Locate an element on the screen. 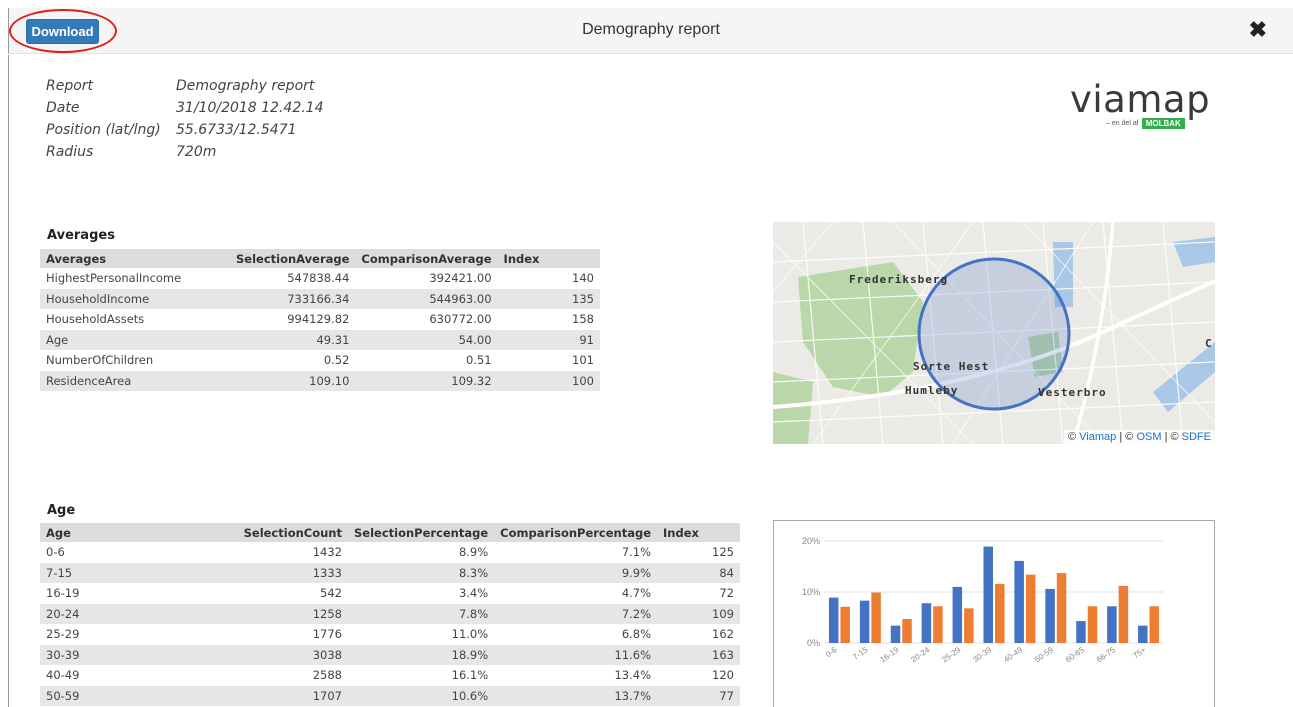 This screenshot has width=1293, height=707. table-cell: 8.3% is located at coordinates (421, 572).